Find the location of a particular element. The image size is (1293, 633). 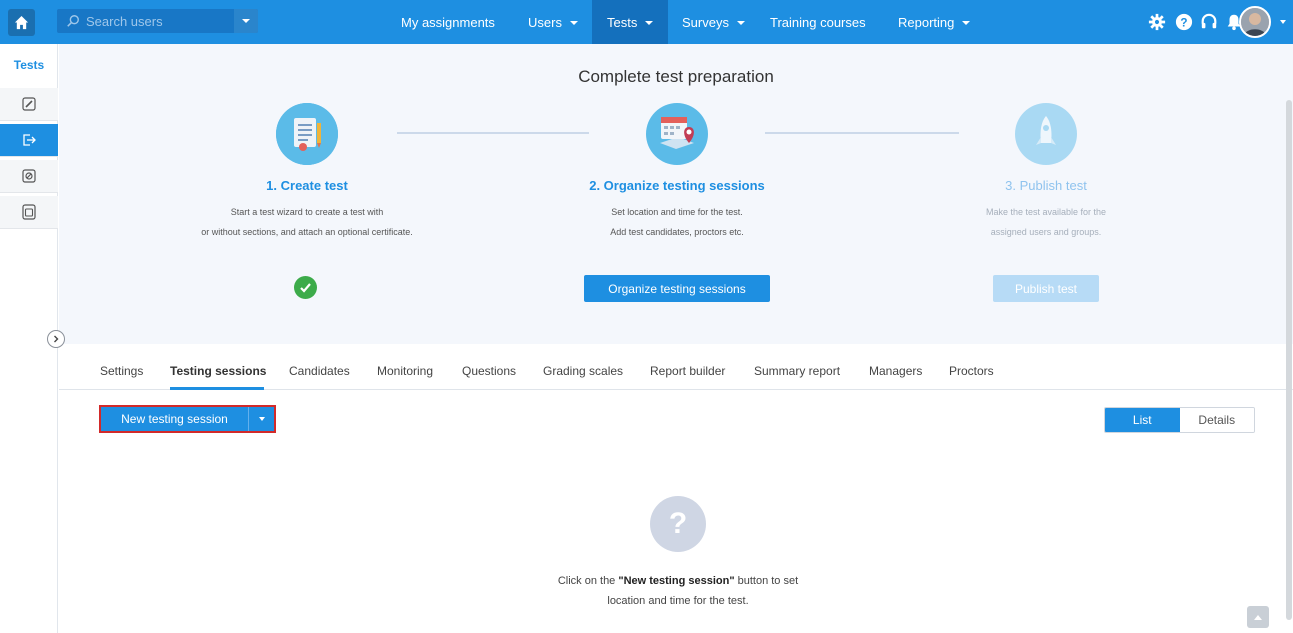

block-icon is located at coordinates (29, 176).